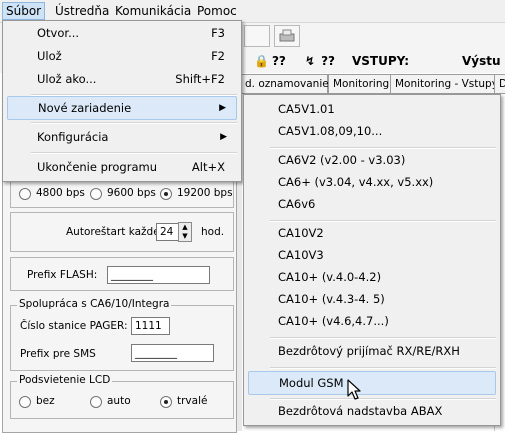 This screenshot has width=505, height=433. What do you see at coordinates (213, 232) in the screenshot?
I see `autorestart-unit: hod.` at bounding box center [213, 232].